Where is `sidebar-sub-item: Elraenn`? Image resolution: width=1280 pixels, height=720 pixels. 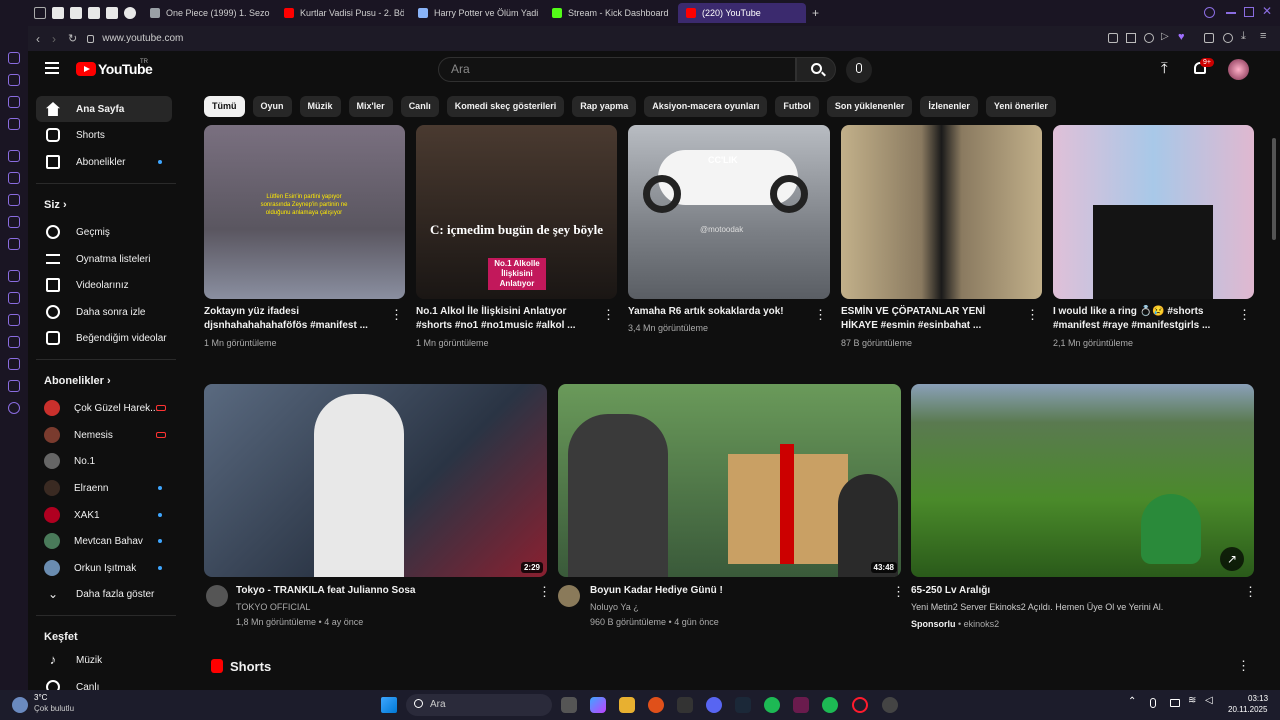 sidebar-sub-item: Elraenn is located at coordinates (104, 488).